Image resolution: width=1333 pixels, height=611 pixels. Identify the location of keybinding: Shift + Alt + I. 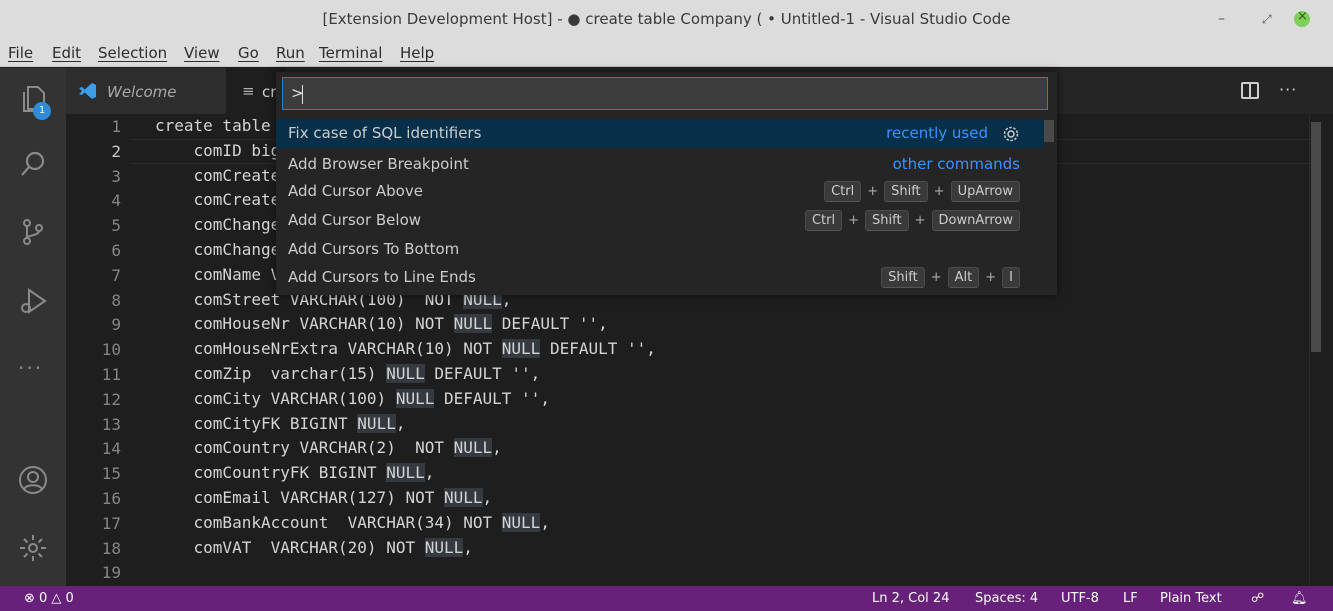
(950, 277).